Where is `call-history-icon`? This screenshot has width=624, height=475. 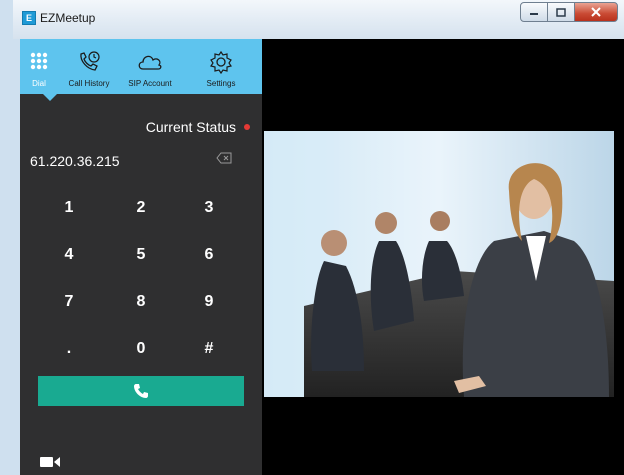 call-history-icon is located at coordinates (90, 61).